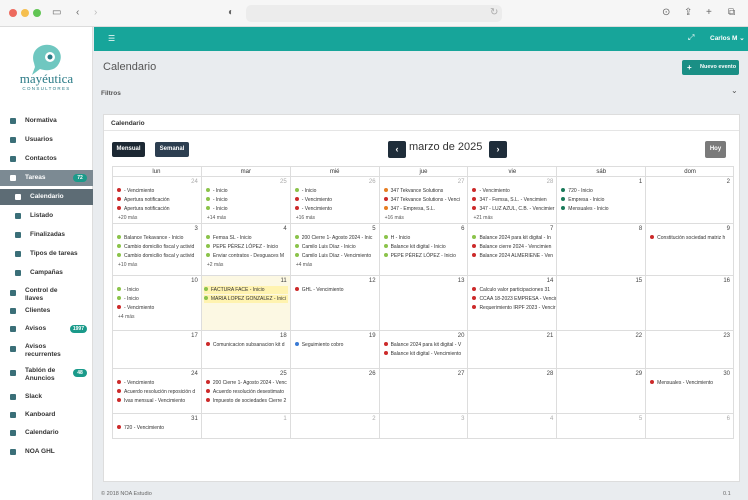 The height and width of the screenshot is (500, 748). Describe the element at coordinates (46, 295) in the screenshot. I see `sidebar-item-control-de-llaves: Control de llaves` at that location.